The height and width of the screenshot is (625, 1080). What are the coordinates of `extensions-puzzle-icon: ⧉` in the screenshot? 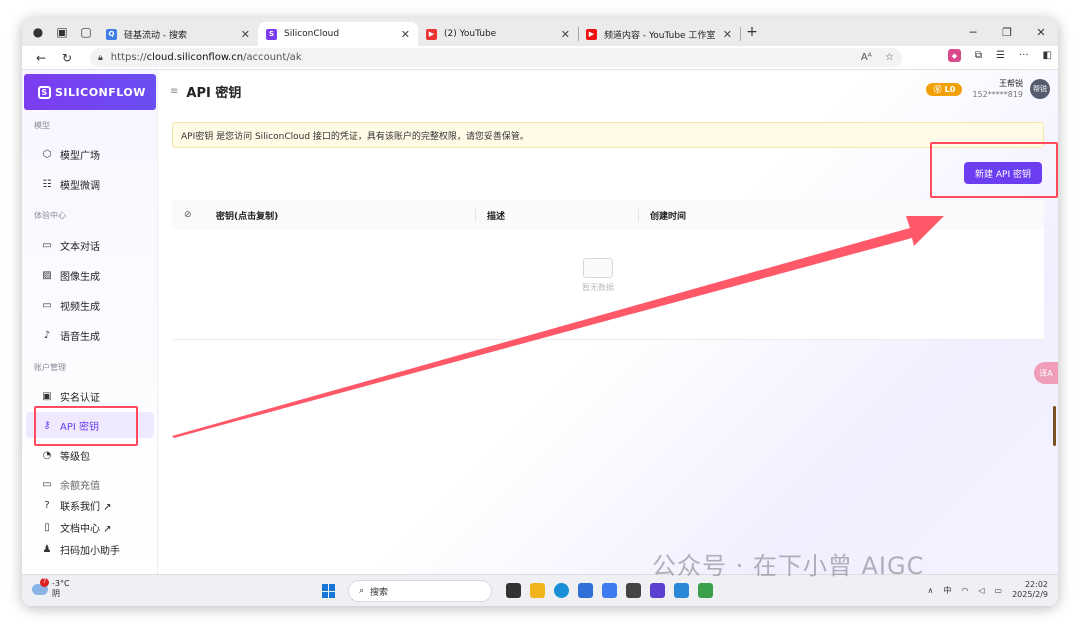 It's located at (978, 55).